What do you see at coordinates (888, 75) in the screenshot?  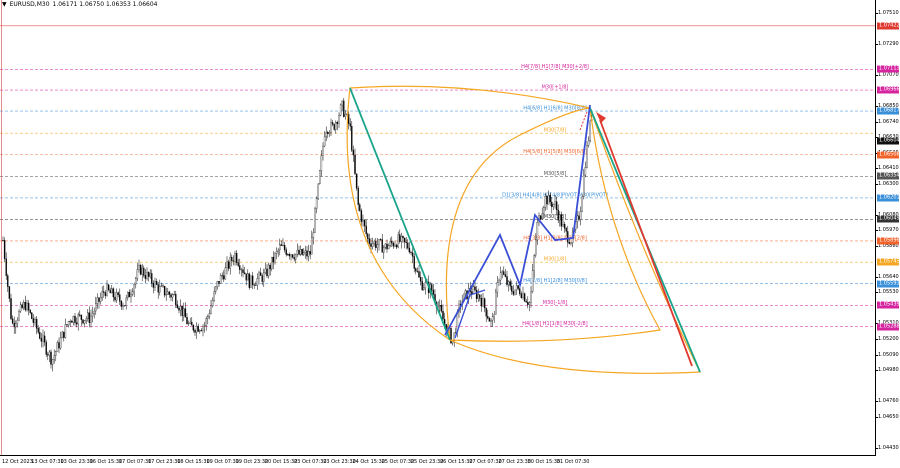 I see `price-tick-label: 1.07070` at bounding box center [888, 75].